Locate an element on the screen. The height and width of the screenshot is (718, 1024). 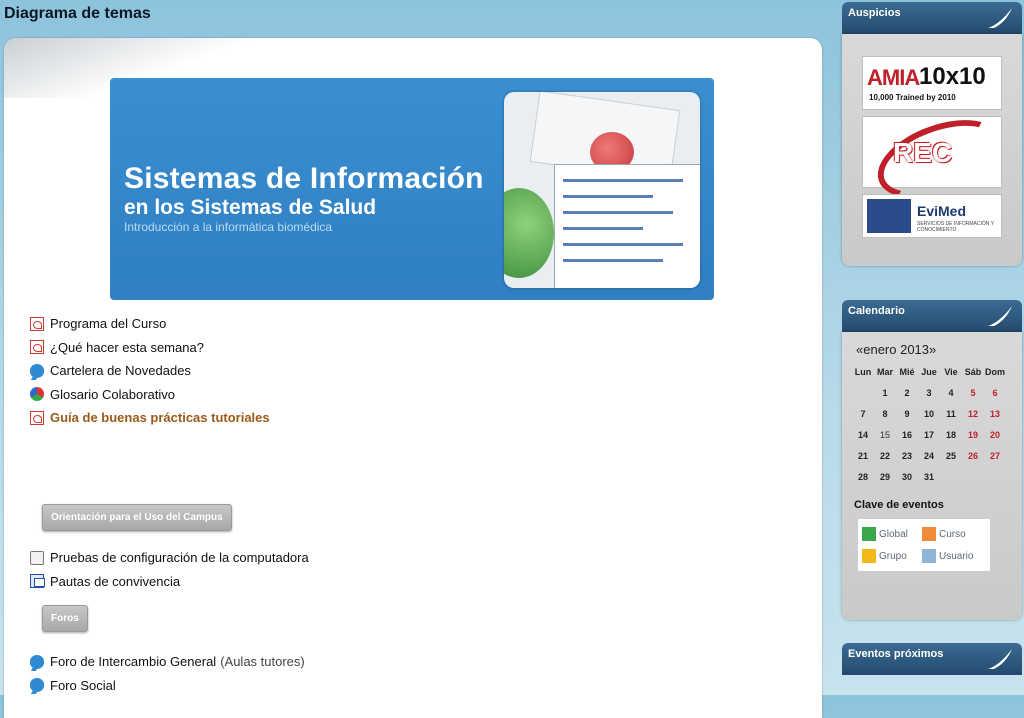
calendar-day: 5 is located at coordinates (973, 392).